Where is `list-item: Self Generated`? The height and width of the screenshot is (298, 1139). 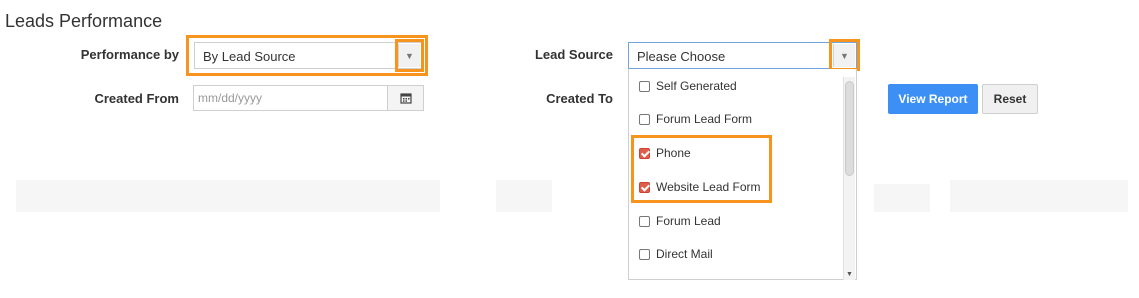
list-item: Self Generated is located at coordinates (688, 86).